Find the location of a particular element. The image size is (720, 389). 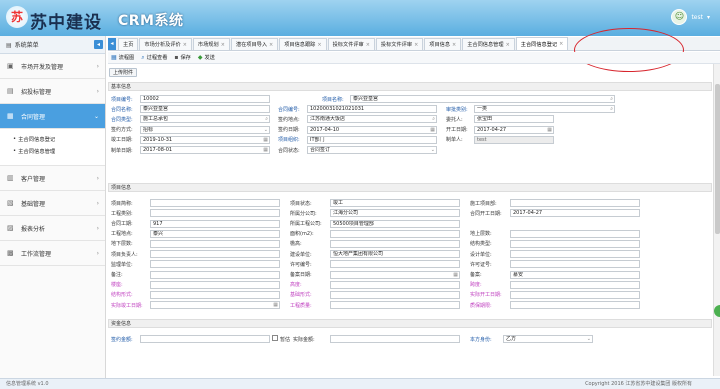

tab-potential-import: 潜在项目导入 × is located at coordinates (254, 44).